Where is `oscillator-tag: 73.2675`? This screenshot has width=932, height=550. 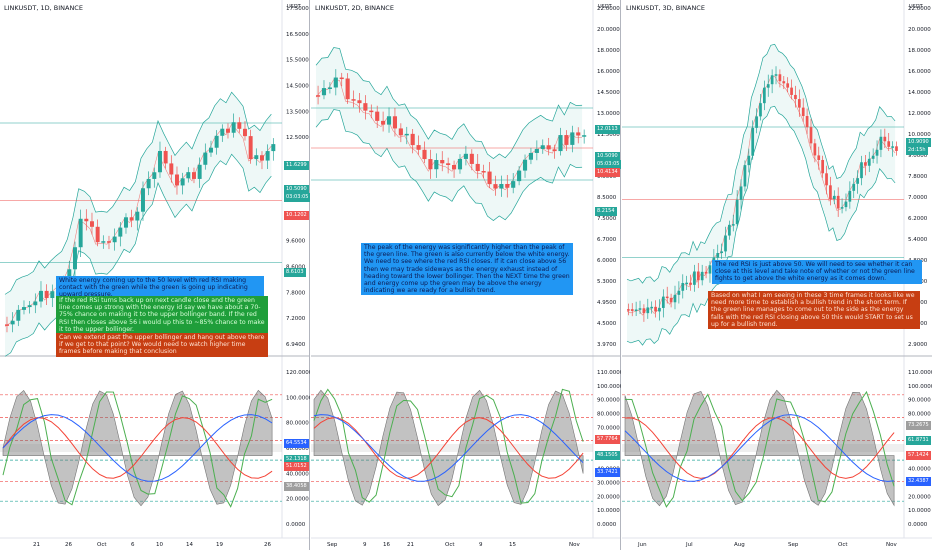 oscillator-tag: 73.2675 is located at coordinates (918, 425).